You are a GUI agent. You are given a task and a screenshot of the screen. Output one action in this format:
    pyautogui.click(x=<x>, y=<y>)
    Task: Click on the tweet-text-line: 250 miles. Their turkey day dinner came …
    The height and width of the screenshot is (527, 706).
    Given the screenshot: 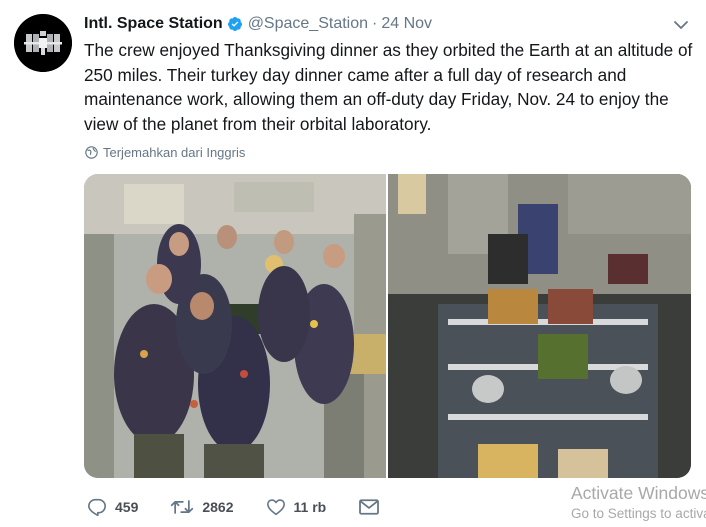 What is the action you would take?
    pyautogui.click(x=355, y=74)
    